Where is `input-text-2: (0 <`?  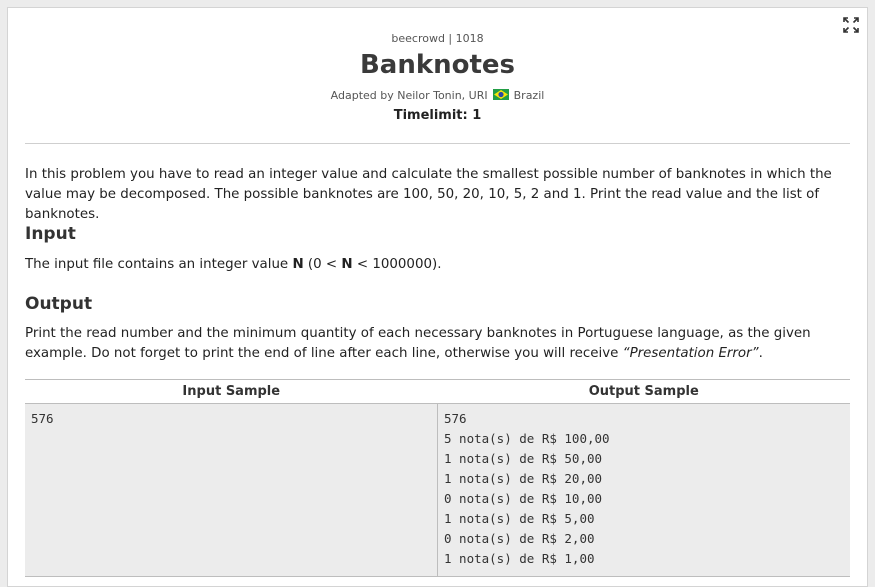
input-text-2: (0 < is located at coordinates (322, 264).